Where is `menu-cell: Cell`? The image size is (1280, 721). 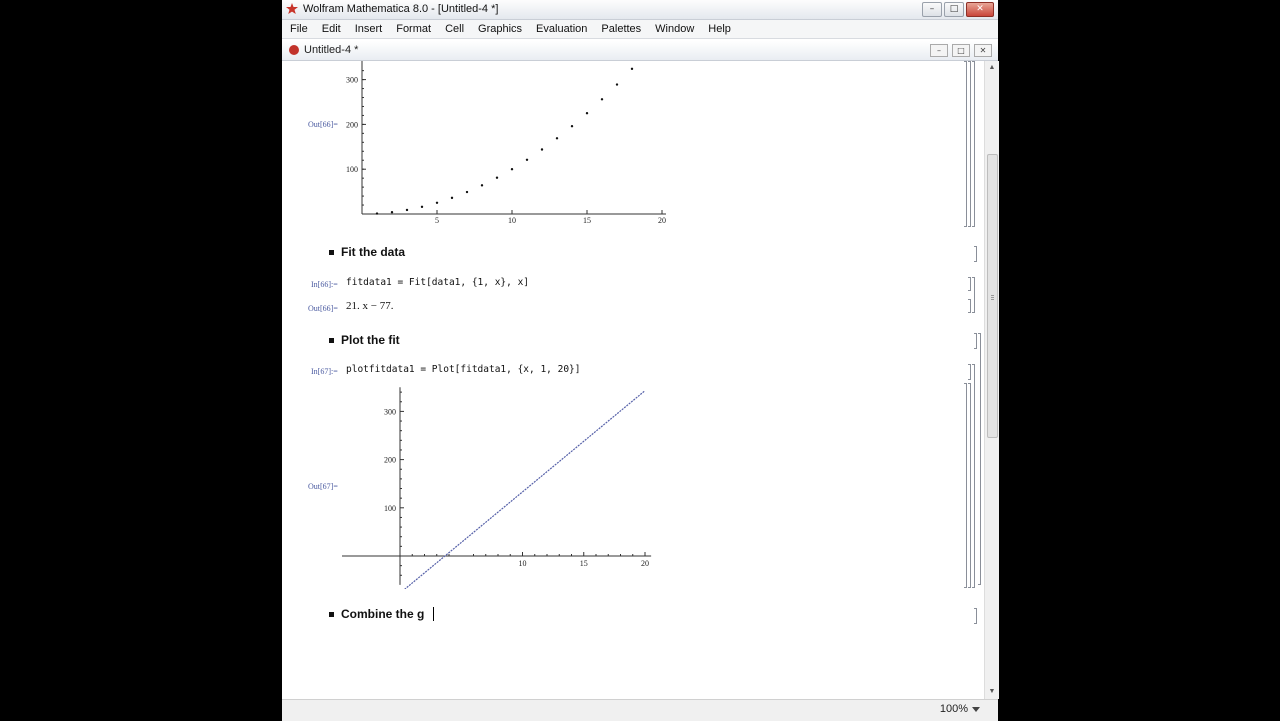
menu-cell: Cell is located at coordinates (453, 29).